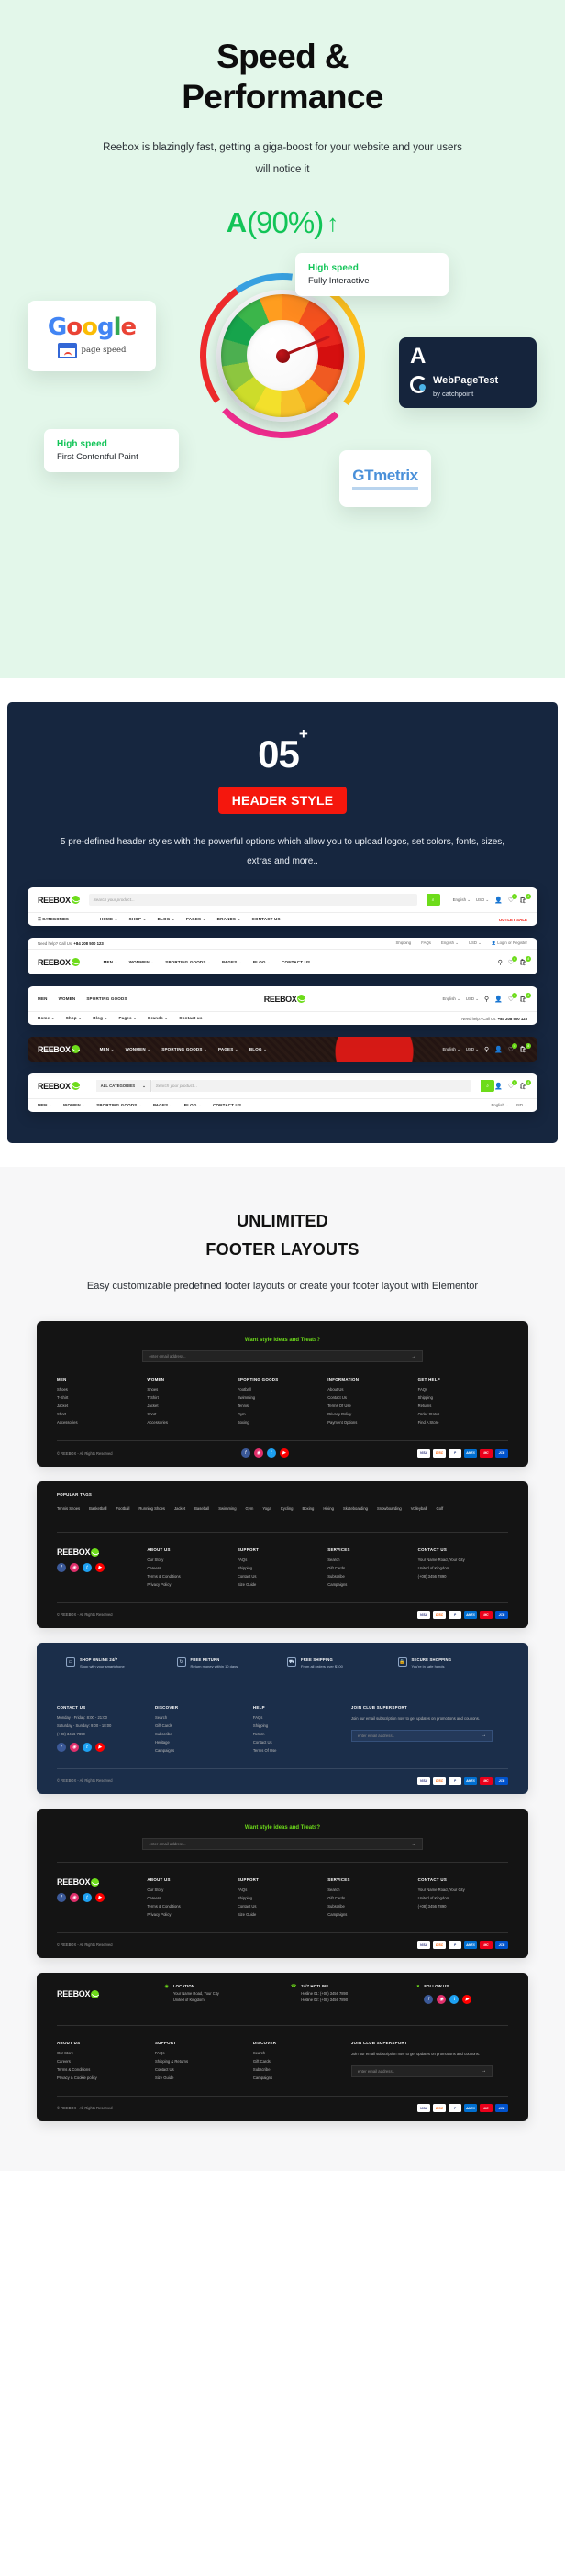  What do you see at coordinates (138, 919) in the screenshot?
I see `menu-item-shop: SHOP` at bounding box center [138, 919].